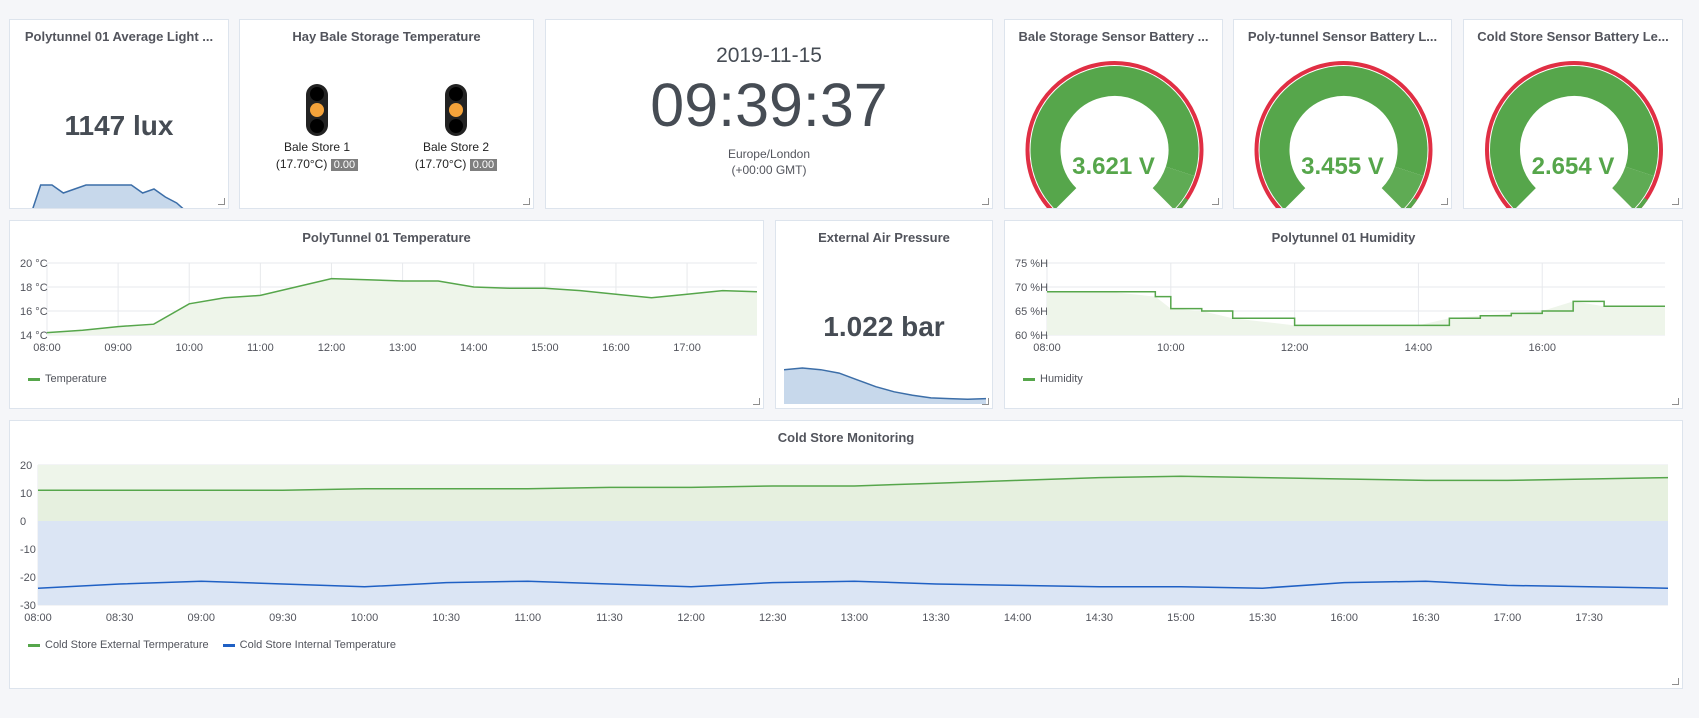  What do you see at coordinates (28, 606) in the screenshot?
I see `y-tick-label: -30` at bounding box center [28, 606].